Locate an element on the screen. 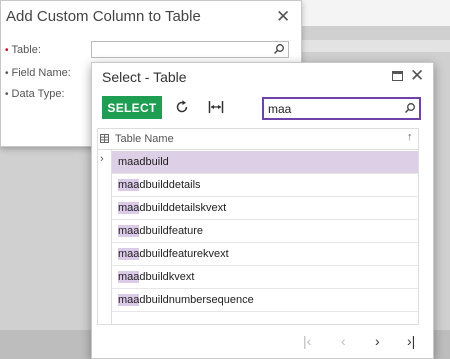 The image size is (450, 359). table-row: maadbuildfeaturekvext is located at coordinates (265, 254).